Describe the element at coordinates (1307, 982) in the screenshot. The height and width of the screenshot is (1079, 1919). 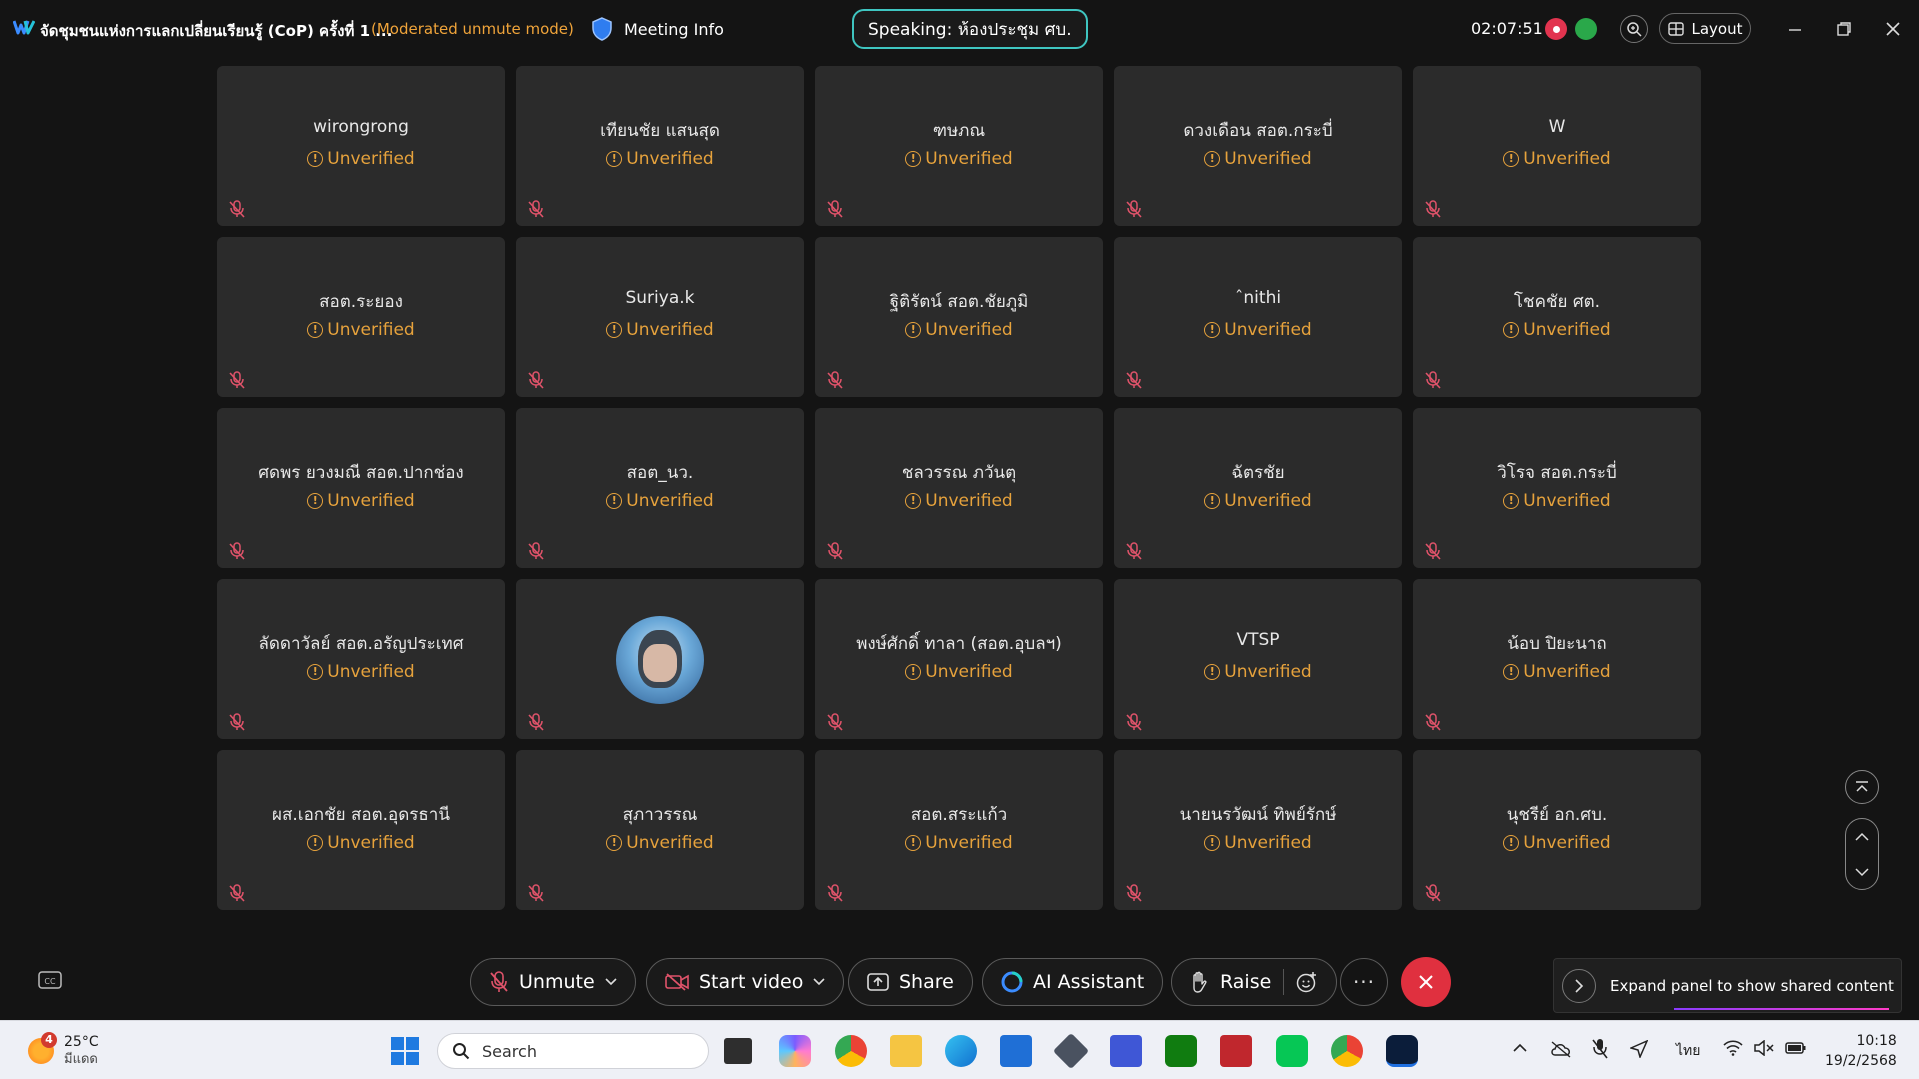
I see `reactions-icon` at that location.